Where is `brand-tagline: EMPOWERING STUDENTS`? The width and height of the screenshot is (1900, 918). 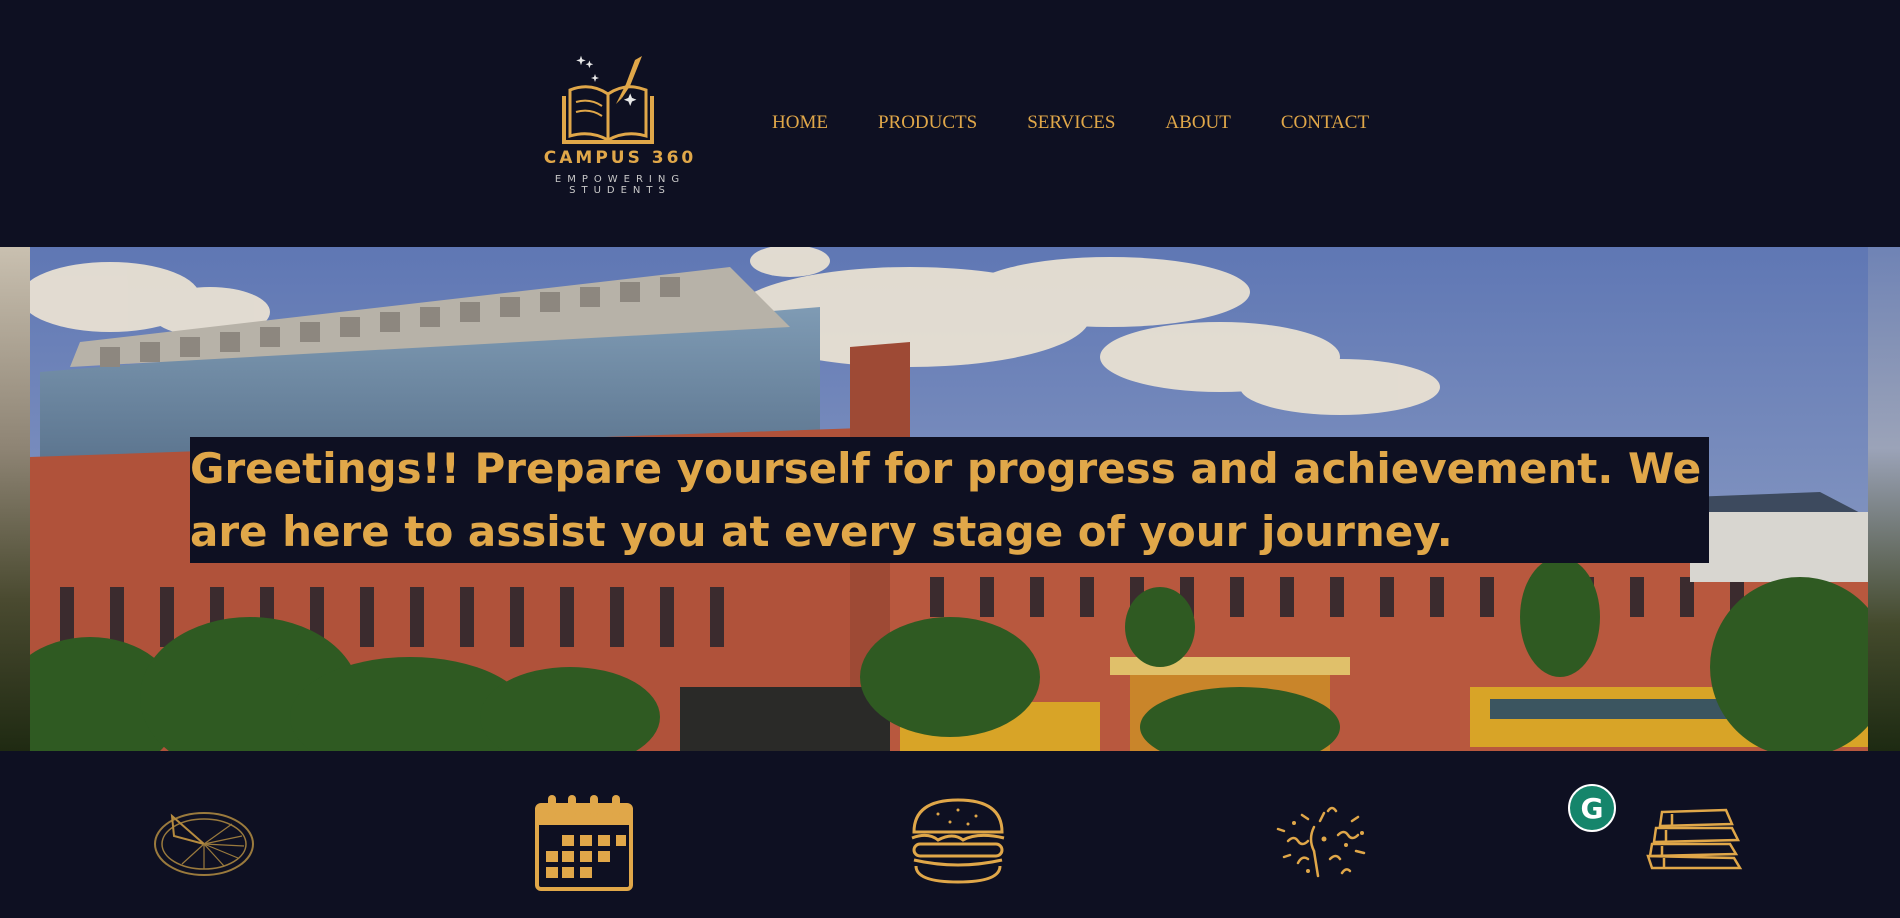
brand-tagline: EMPOWERING STUDENTS is located at coordinates (620, 185).